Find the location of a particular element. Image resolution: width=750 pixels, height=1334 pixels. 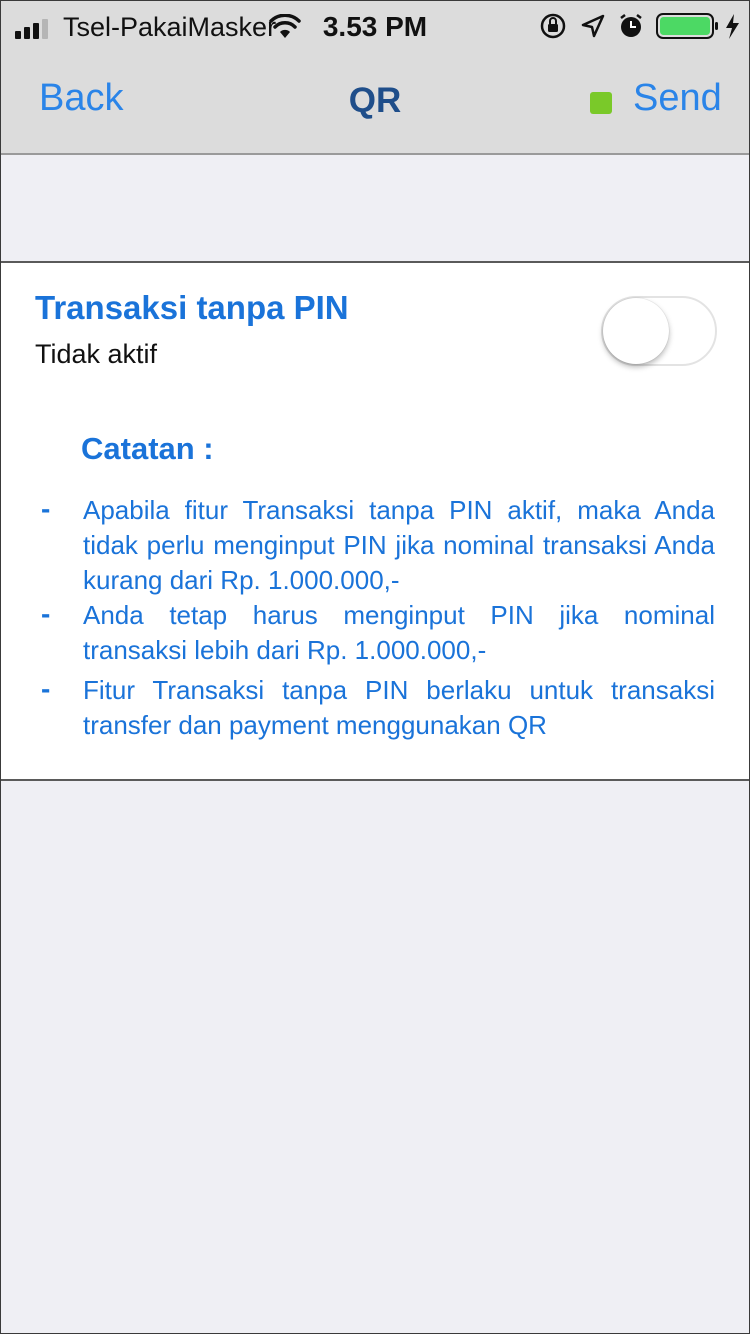

status-icons is located at coordinates (639, 26).